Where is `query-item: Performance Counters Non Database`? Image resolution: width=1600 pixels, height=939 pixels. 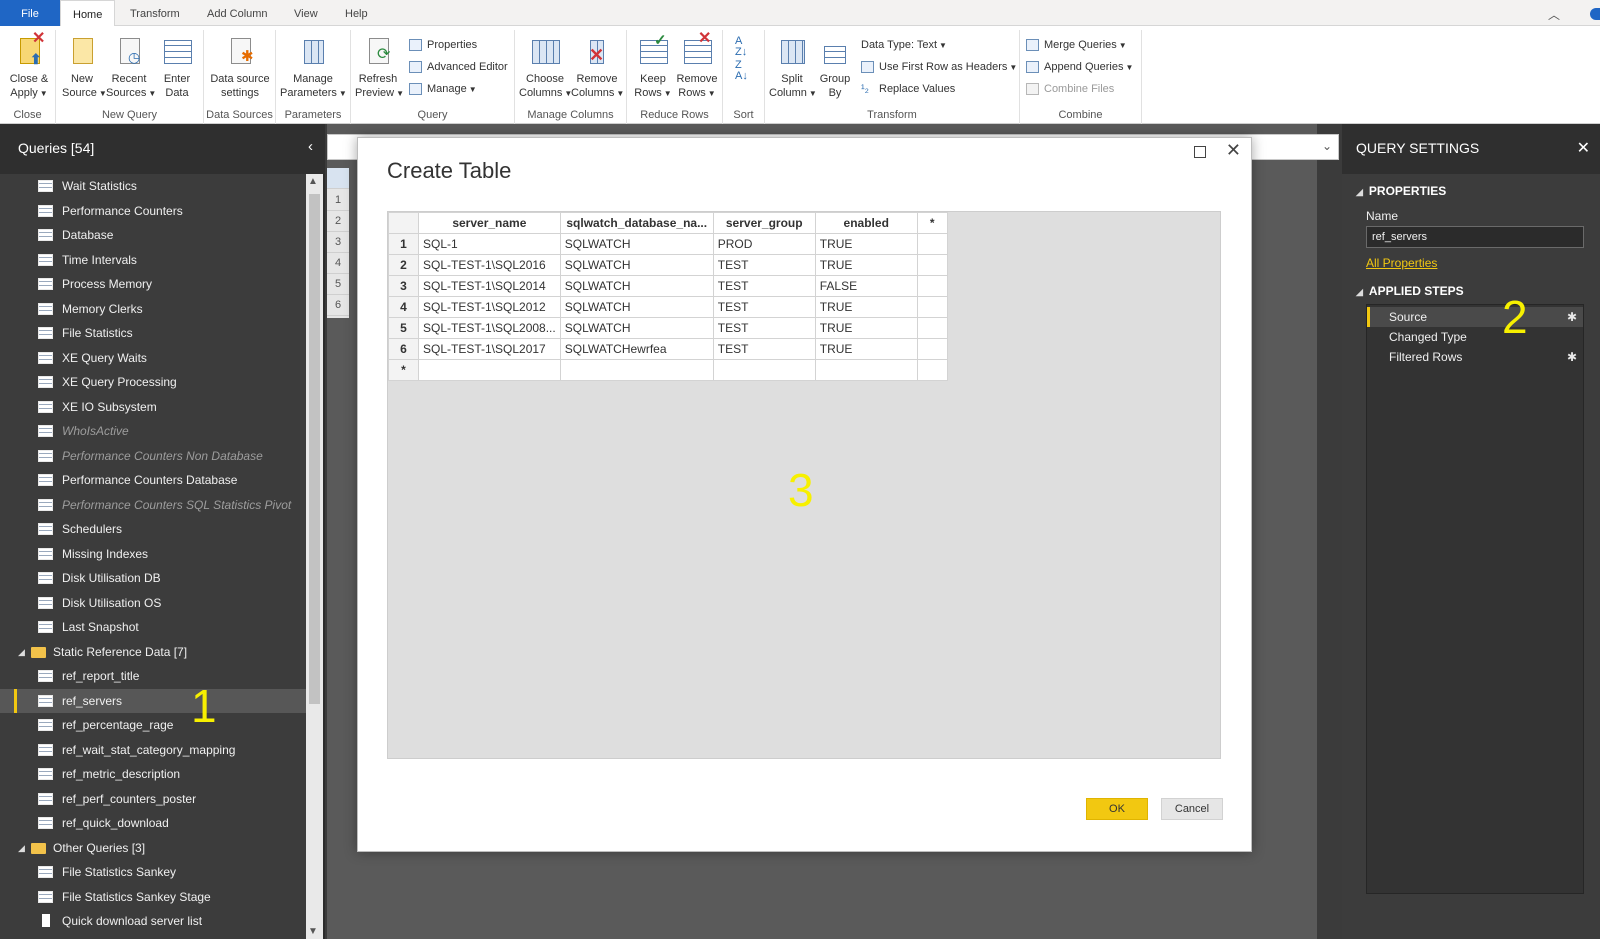 query-item: Performance Counters Non Database is located at coordinates (153, 456).